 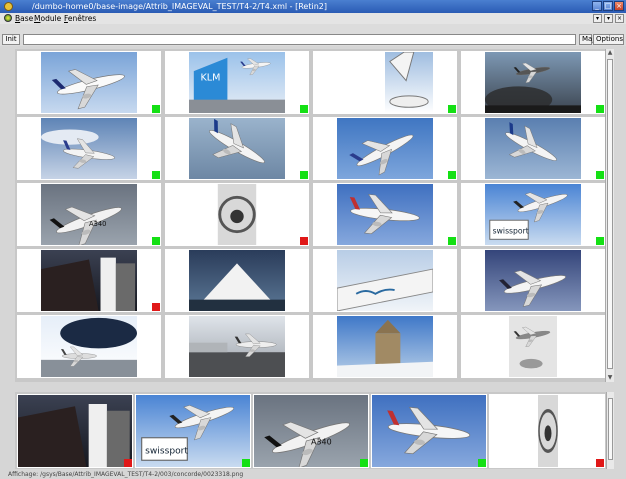 I want to click on menu-module: Module, so click(x=47, y=18).